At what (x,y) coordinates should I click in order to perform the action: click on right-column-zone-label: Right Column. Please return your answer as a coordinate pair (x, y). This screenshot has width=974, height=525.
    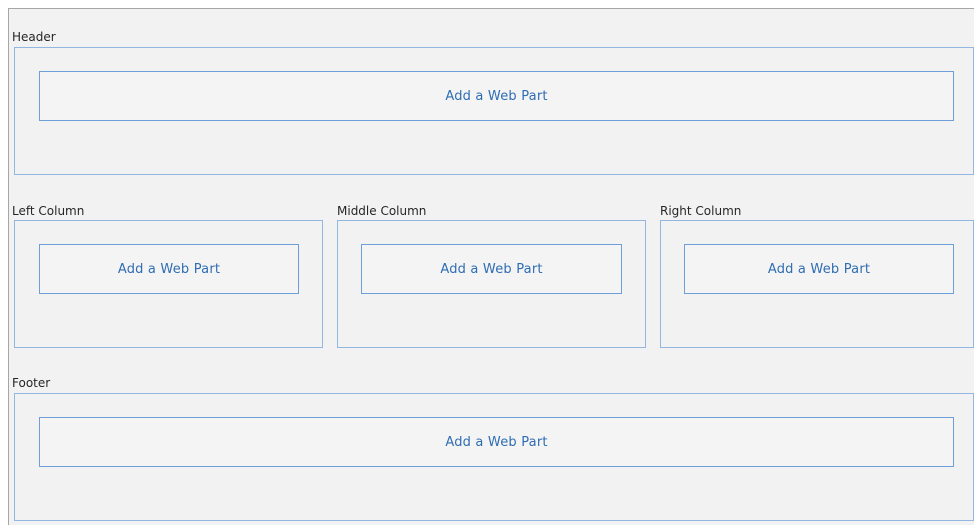
    Looking at the image, I should click on (701, 211).